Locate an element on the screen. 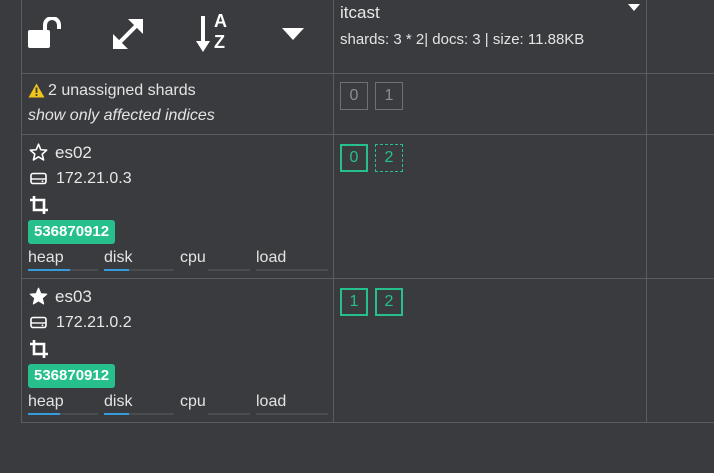 The height and width of the screenshot is (473, 714). node-shard-primary: 0 is located at coordinates (354, 158).